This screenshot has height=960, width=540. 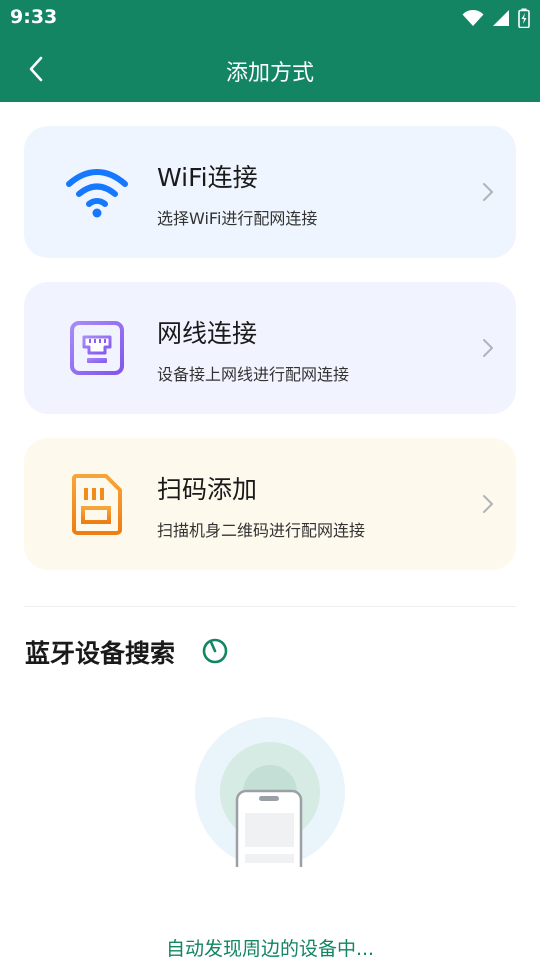 What do you see at coordinates (97, 192) in the screenshot?
I see `wifi-icon` at bounding box center [97, 192].